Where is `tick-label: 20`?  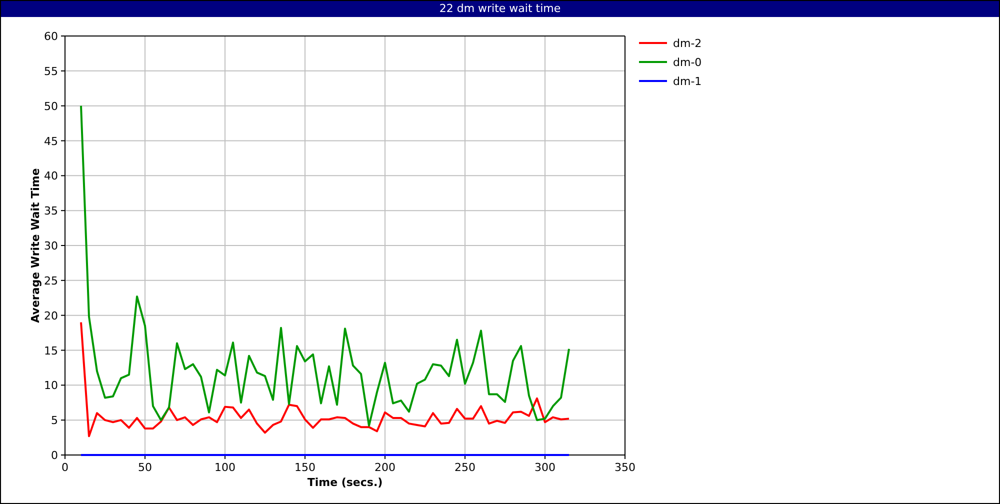
tick-label: 20 is located at coordinates (51, 315).